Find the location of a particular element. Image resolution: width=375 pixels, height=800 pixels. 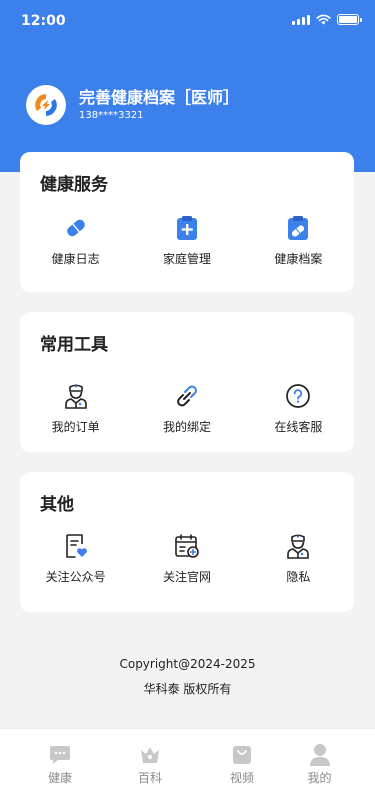

copyright-text: Copyright@2024-2025 is located at coordinates (187, 664).